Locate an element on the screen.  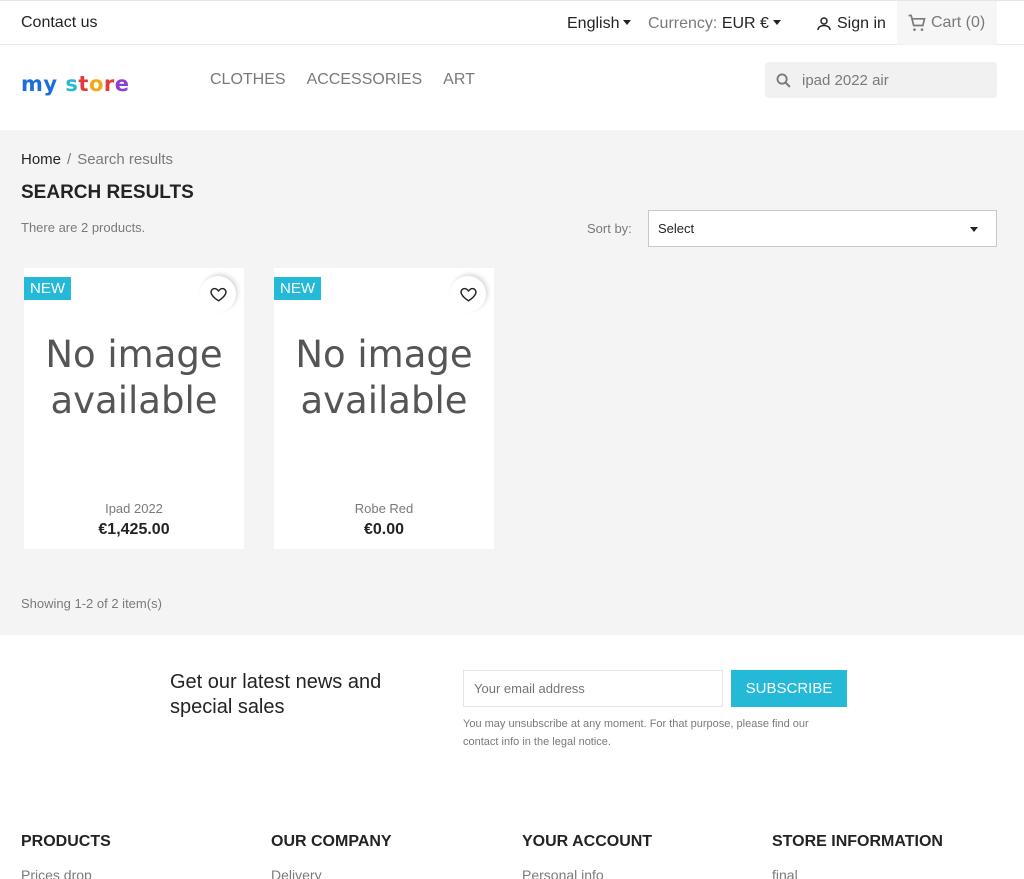
footer-link: final is located at coordinates (785, 873).